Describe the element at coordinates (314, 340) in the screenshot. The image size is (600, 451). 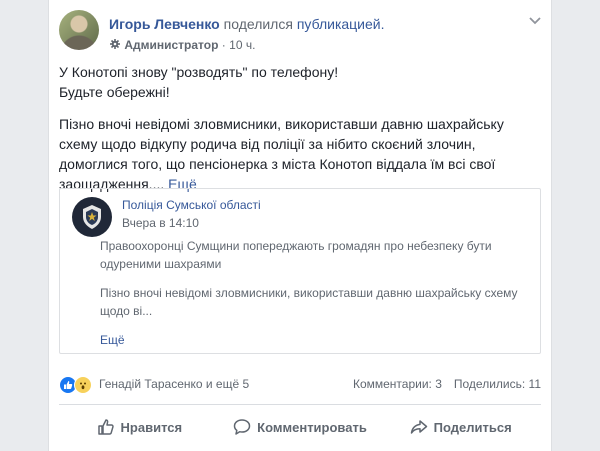
I see `shared-see-more-link: Ещё` at that location.